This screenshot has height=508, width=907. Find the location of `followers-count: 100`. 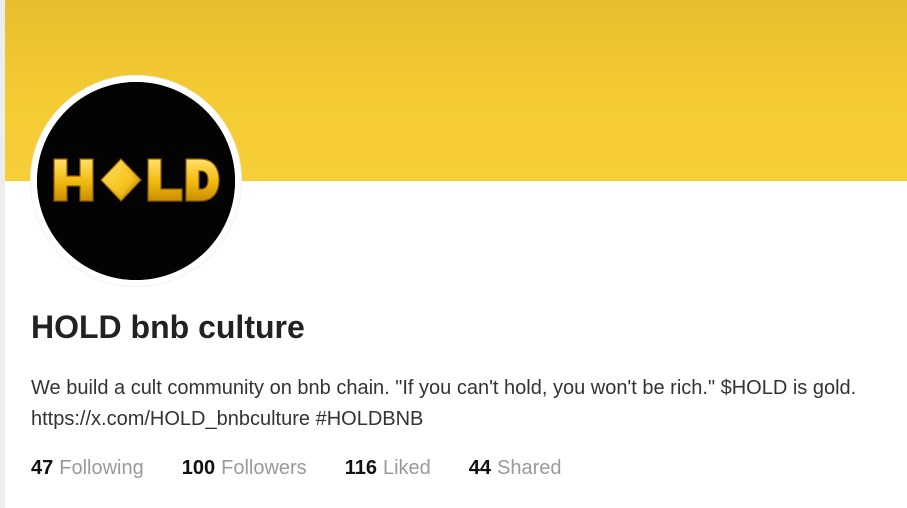

followers-count: 100 is located at coordinates (198, 468).